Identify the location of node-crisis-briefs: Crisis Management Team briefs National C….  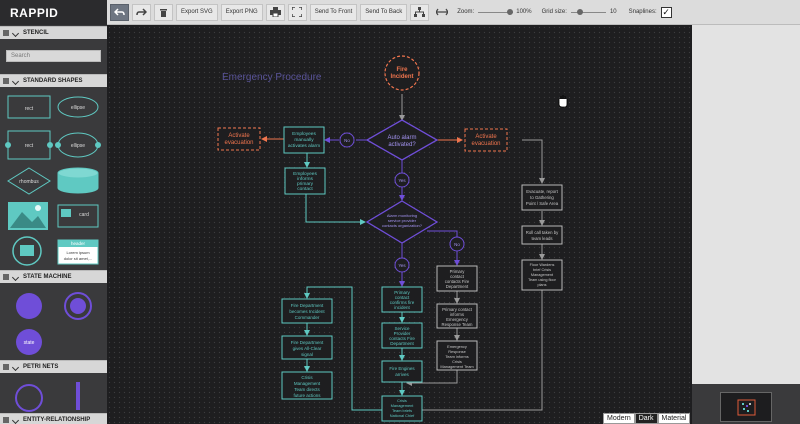
(402, 408).